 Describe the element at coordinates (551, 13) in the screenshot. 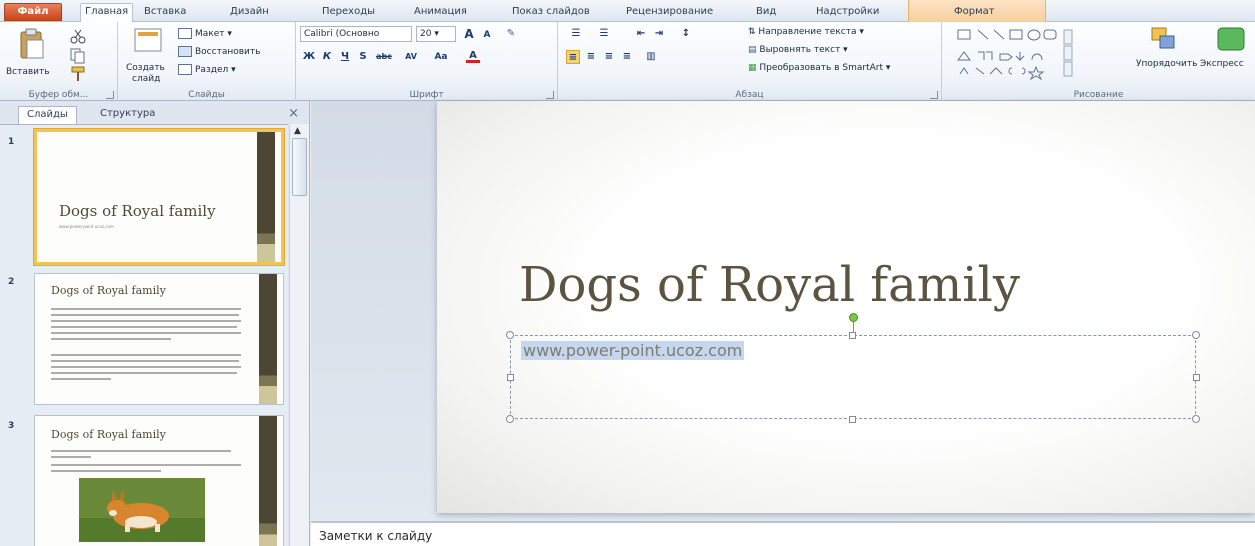

I see `tab-slideshow: Показ слайдов` at that location.